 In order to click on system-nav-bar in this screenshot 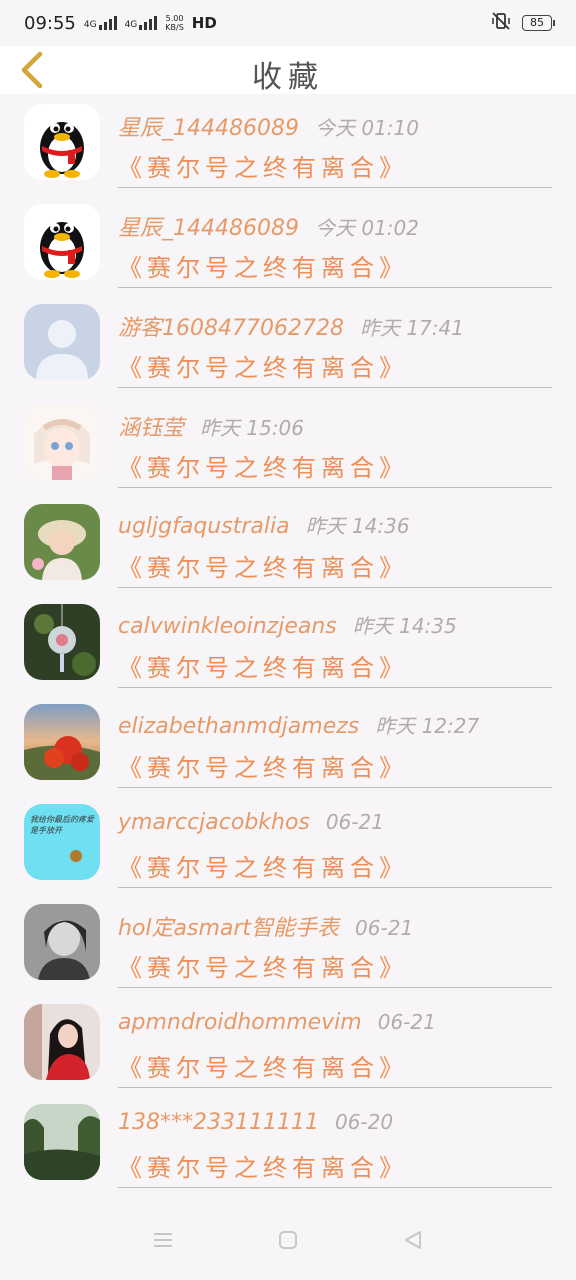, I will do `click(288, 1242)`.